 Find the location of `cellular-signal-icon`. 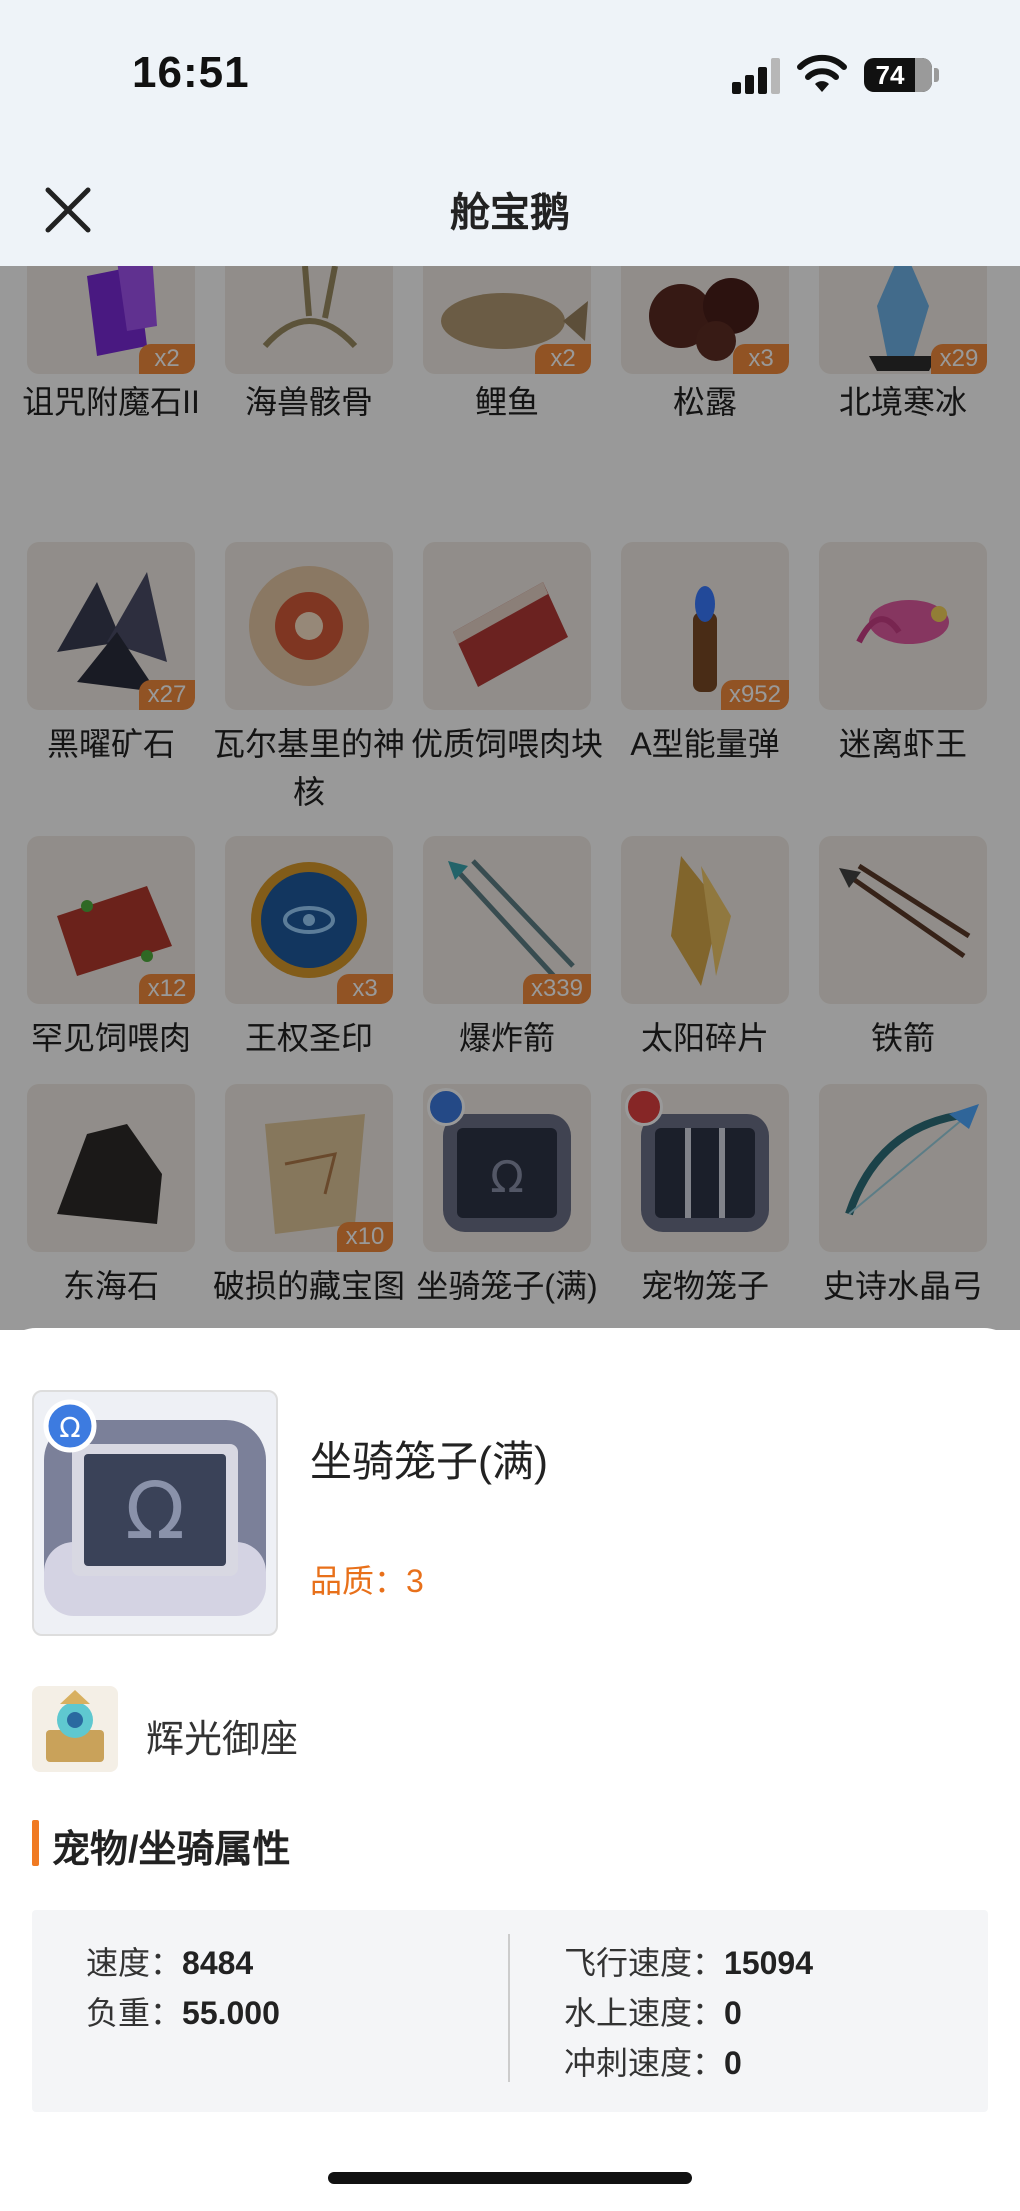

cellular-signal-icon is located at coordinates (758, 76).